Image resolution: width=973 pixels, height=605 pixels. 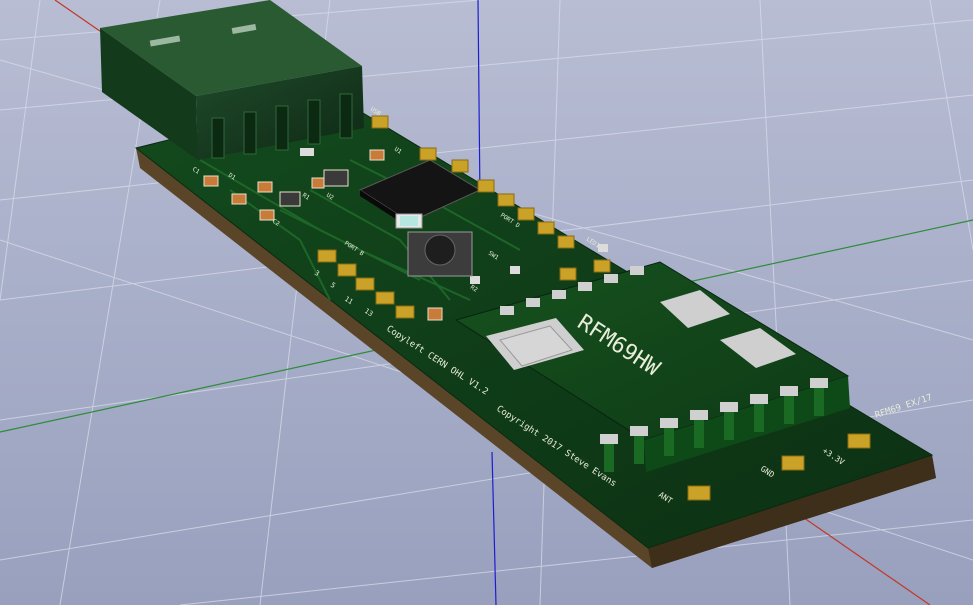 What do you see at coordinates (440, 254) in the screenshot?
I see `reset-button` at bounding box center [440, 254].